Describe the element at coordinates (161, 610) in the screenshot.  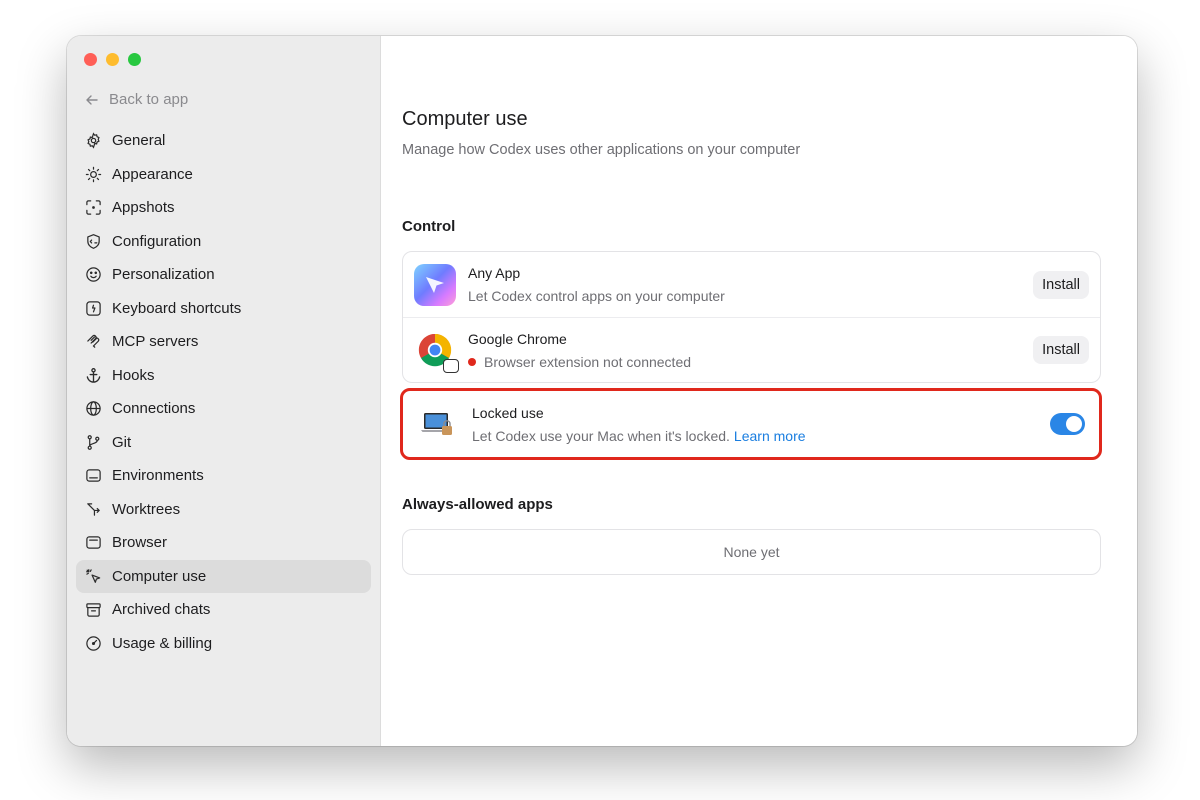
I see `sidebar-item-label: Archived chats` at that location.